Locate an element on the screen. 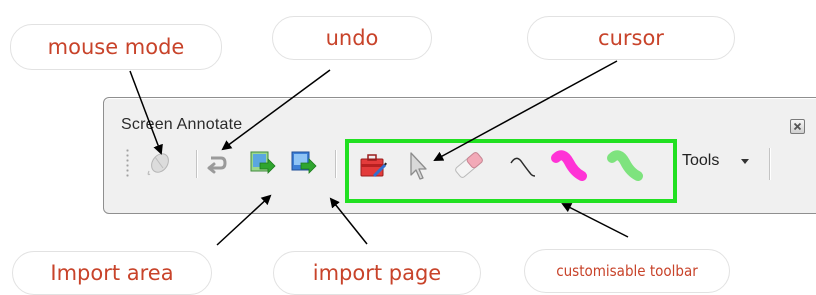 This screenshot has height=295, width=816. arrow-cursor is located at coordinates (525, 110).